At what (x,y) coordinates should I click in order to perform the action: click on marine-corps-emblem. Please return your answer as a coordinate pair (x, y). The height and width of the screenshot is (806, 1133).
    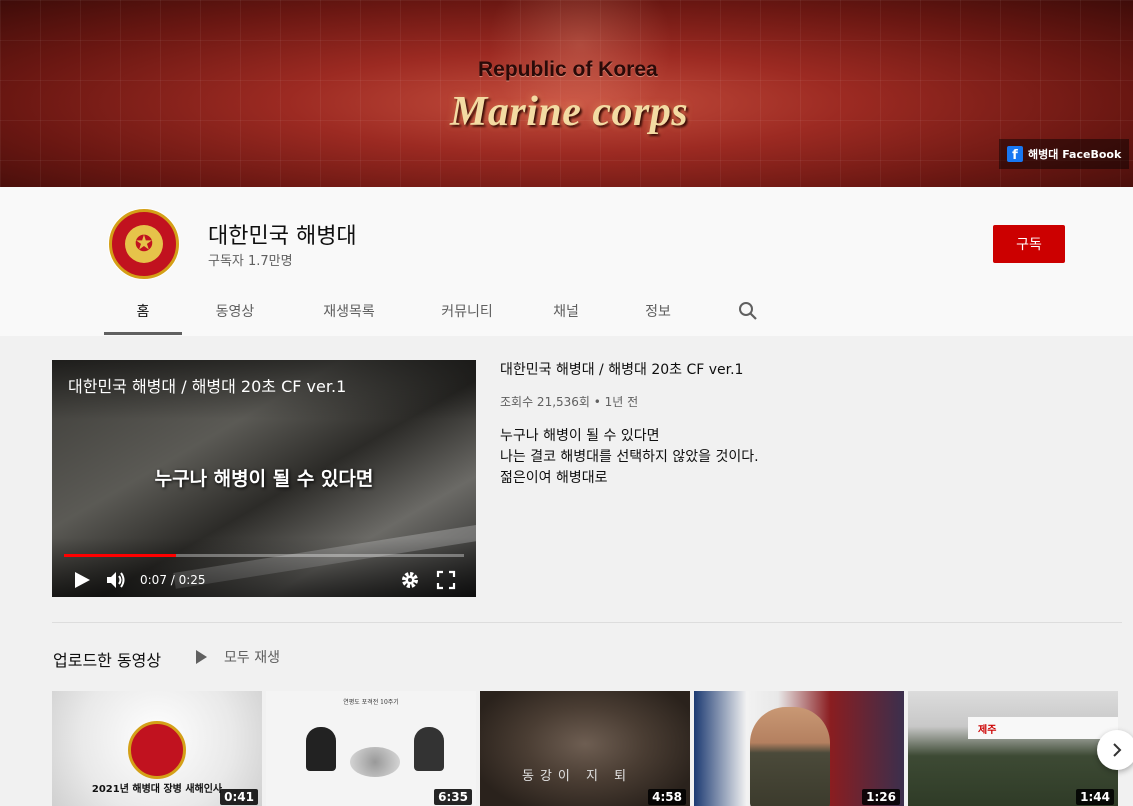
    Looking at the image, I should click on (157, 750).